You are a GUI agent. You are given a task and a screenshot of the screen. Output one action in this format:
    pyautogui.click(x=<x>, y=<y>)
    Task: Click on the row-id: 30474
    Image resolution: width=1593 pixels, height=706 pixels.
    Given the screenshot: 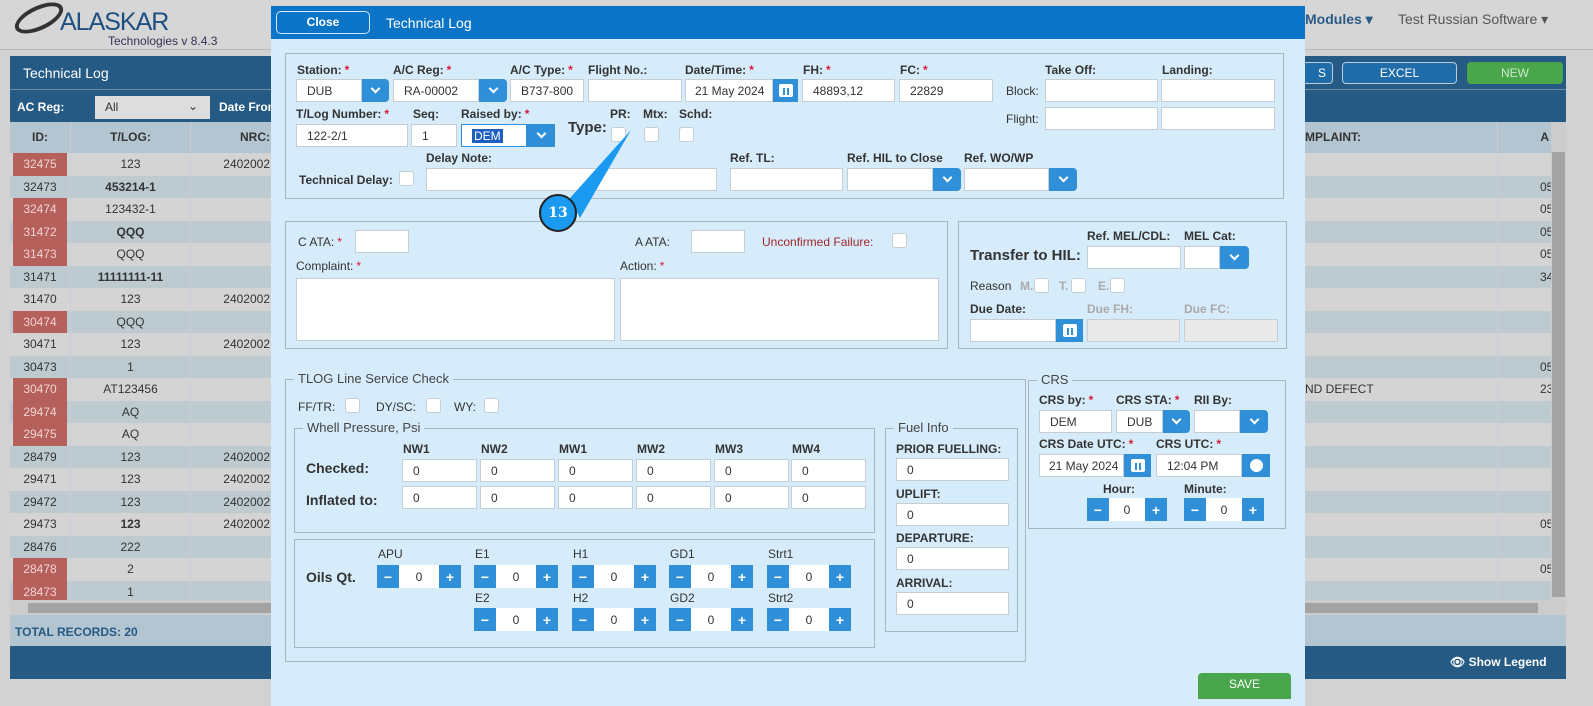 What is the action you would take?
    pyautogui.click(x=40, y=322)
    